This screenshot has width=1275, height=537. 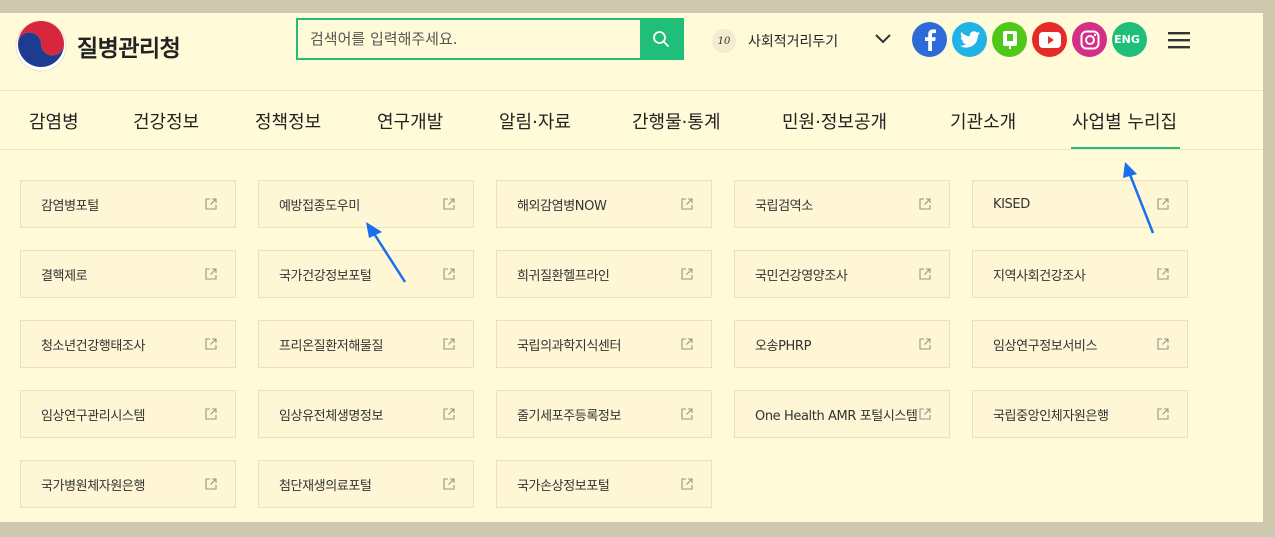 I want to click on site-link-label: 국가병원체자원은행, so click(x=93, y=486).